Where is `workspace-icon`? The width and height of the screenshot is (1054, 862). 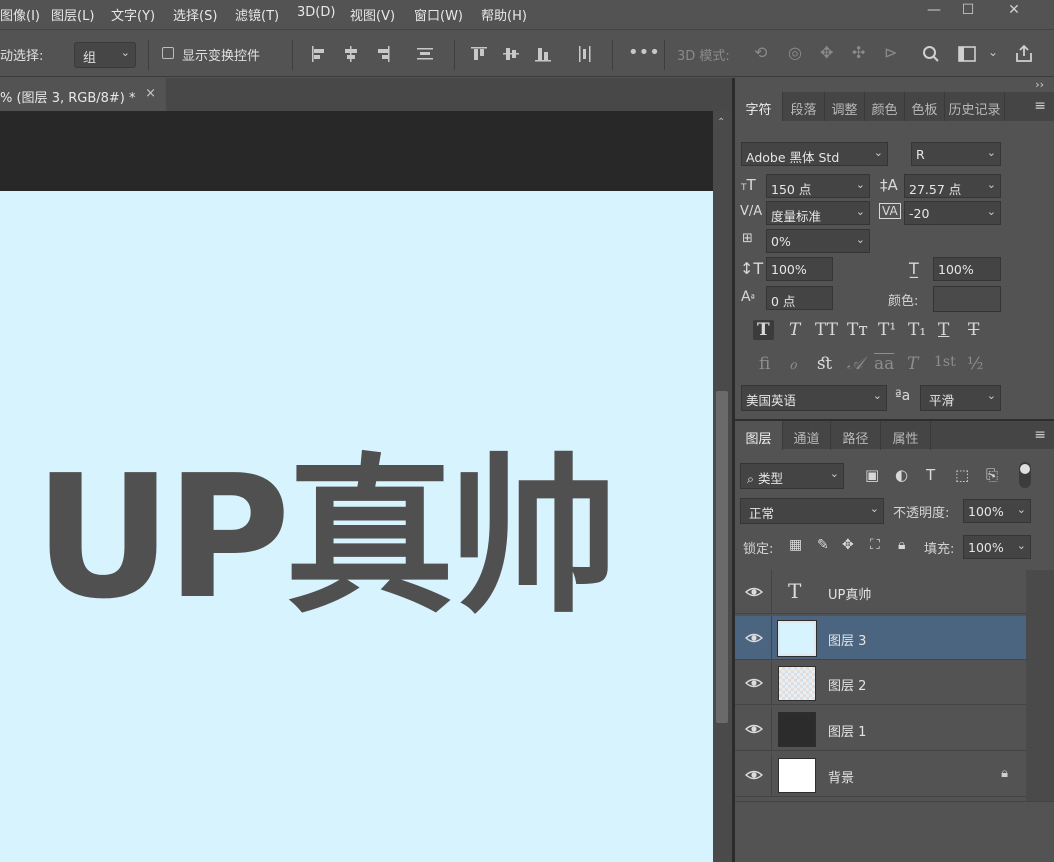 workspace-icon is located at coordinates (967, 54).